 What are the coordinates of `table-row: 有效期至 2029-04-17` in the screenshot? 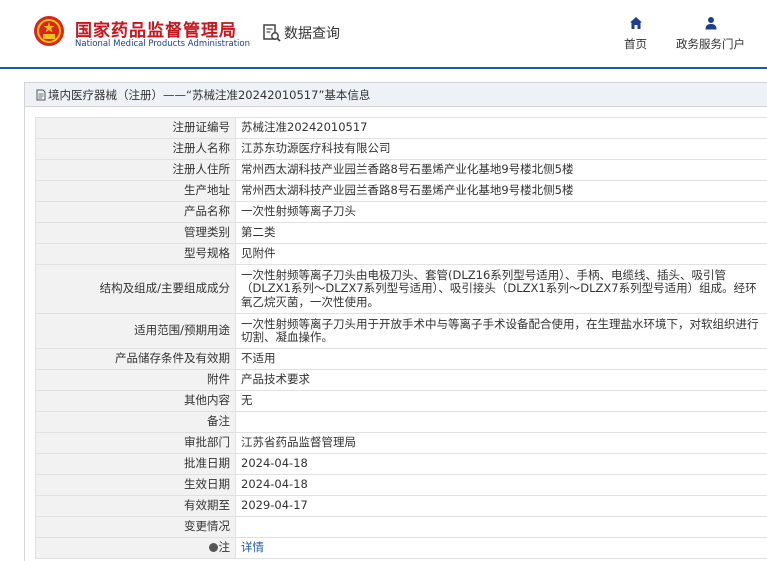 It's located at (401, 506).